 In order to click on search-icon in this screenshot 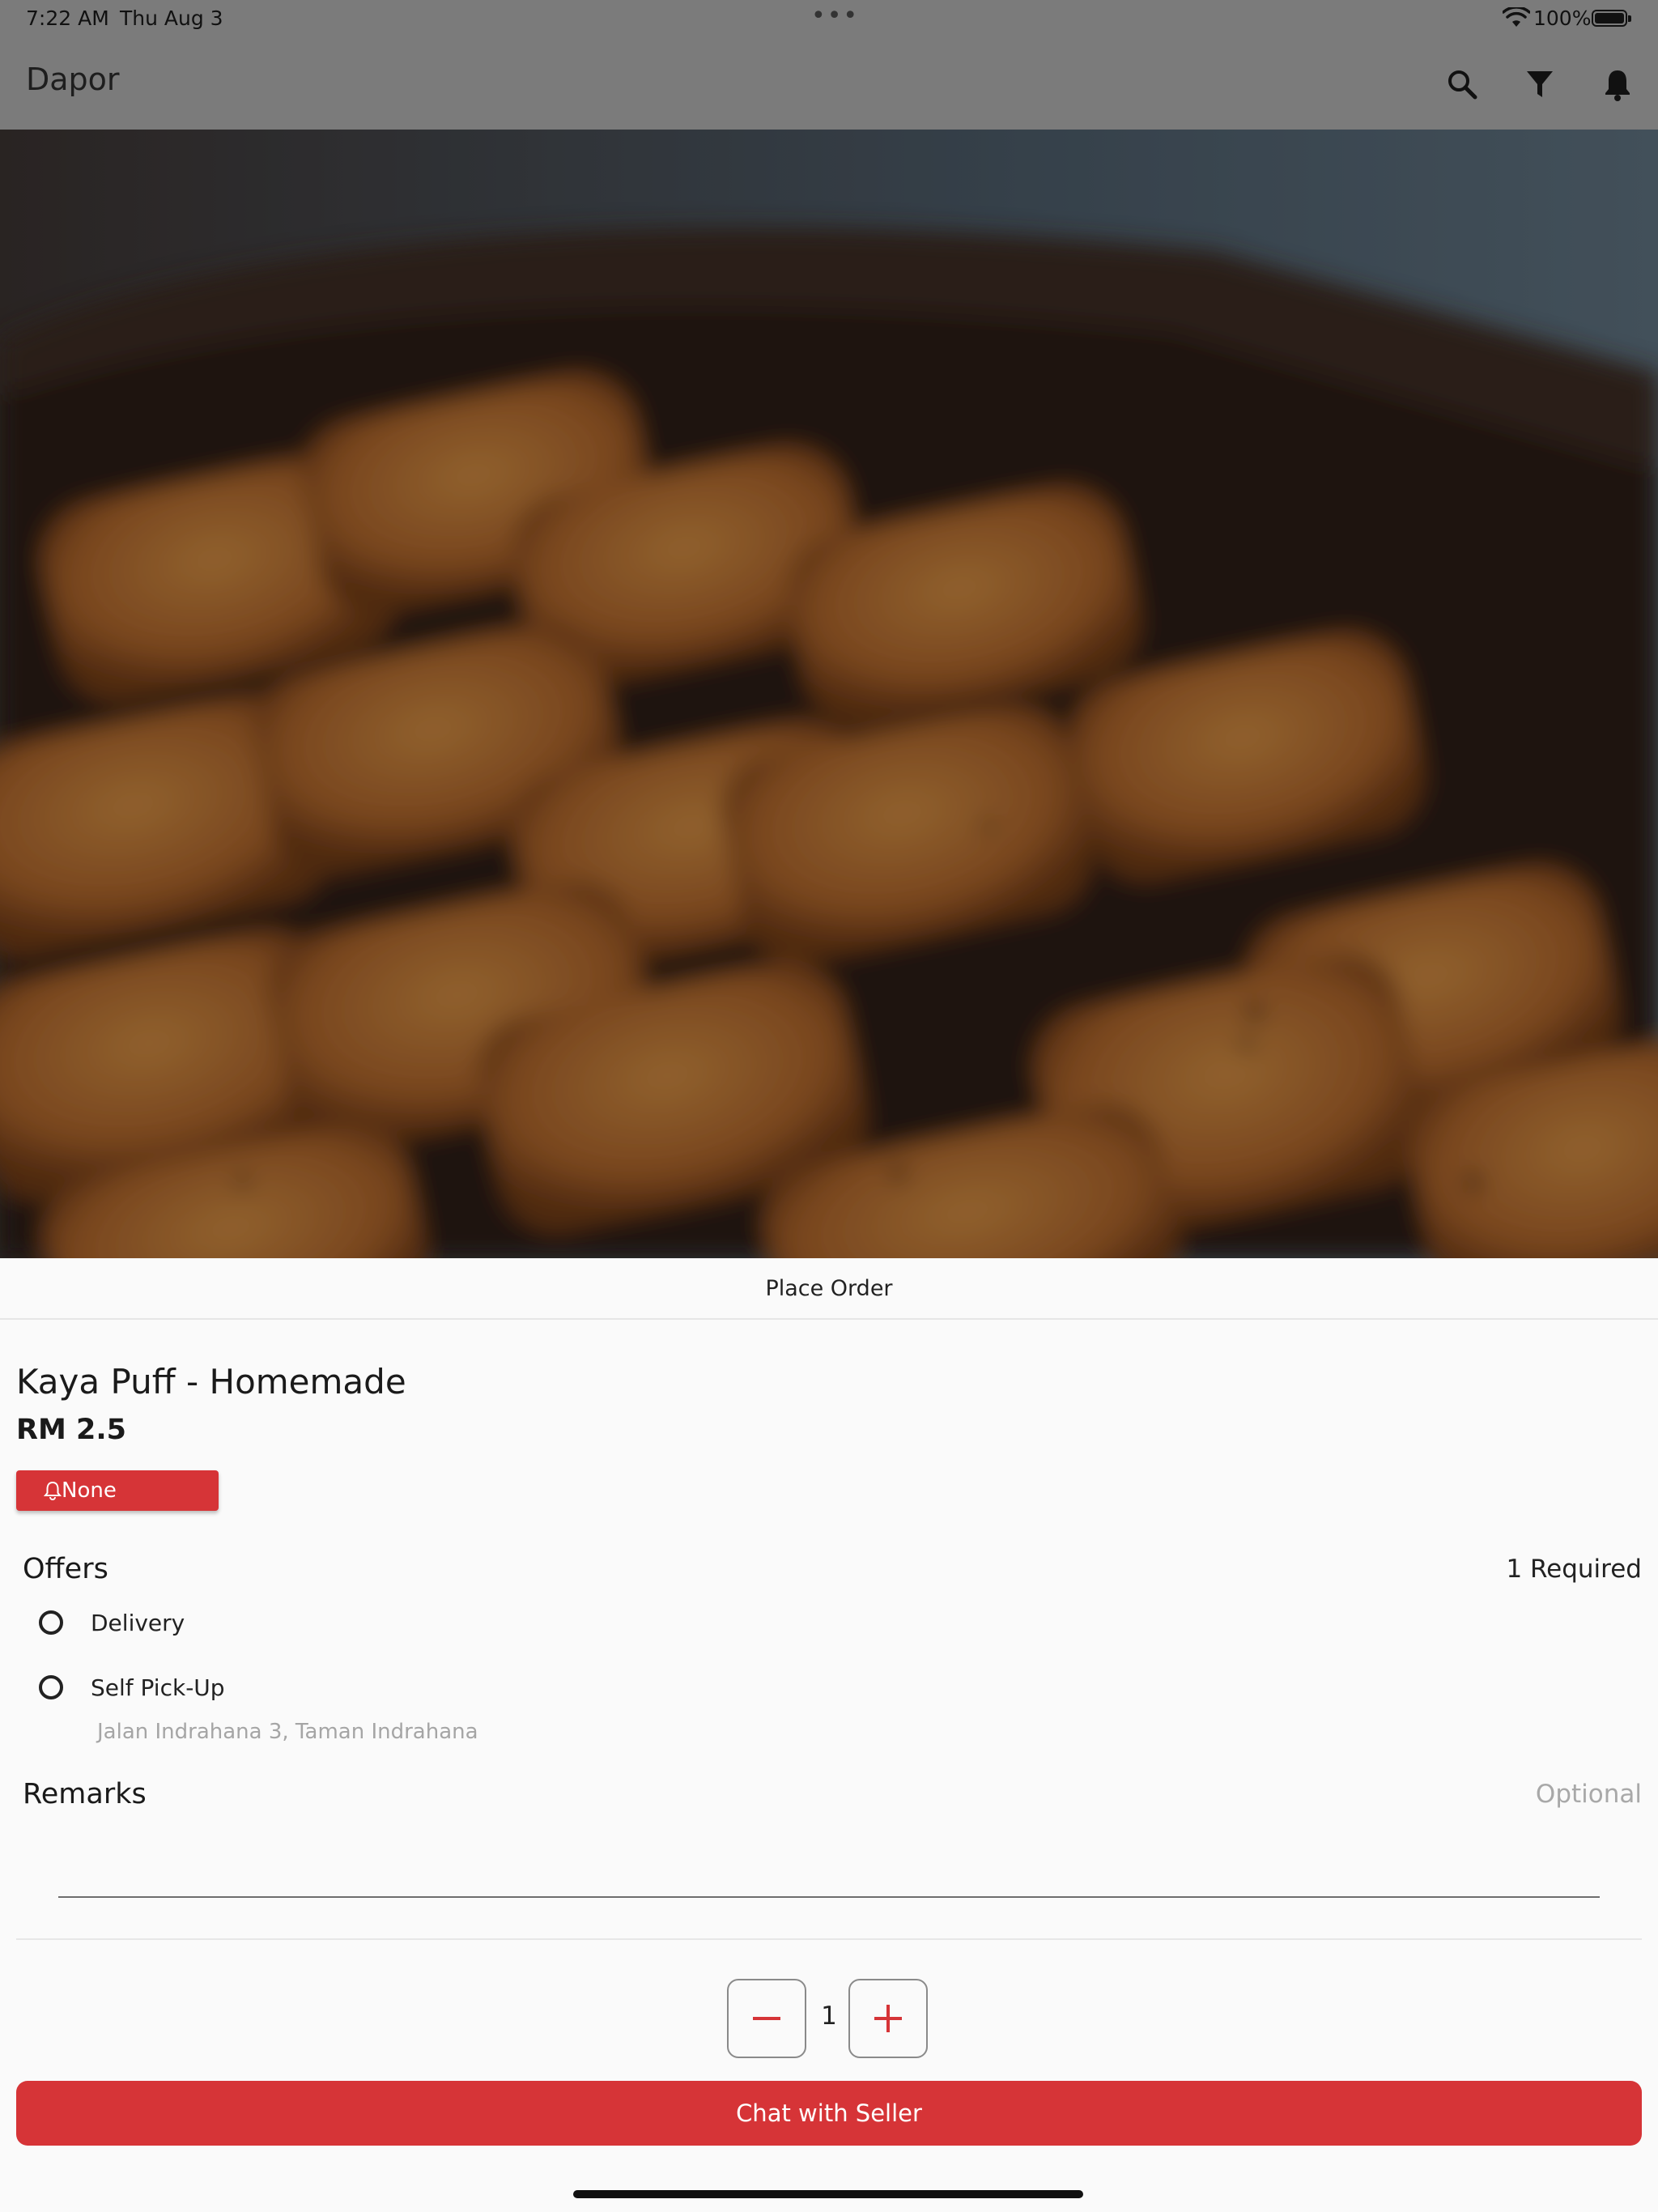, I will do `click(1462, 84)`.